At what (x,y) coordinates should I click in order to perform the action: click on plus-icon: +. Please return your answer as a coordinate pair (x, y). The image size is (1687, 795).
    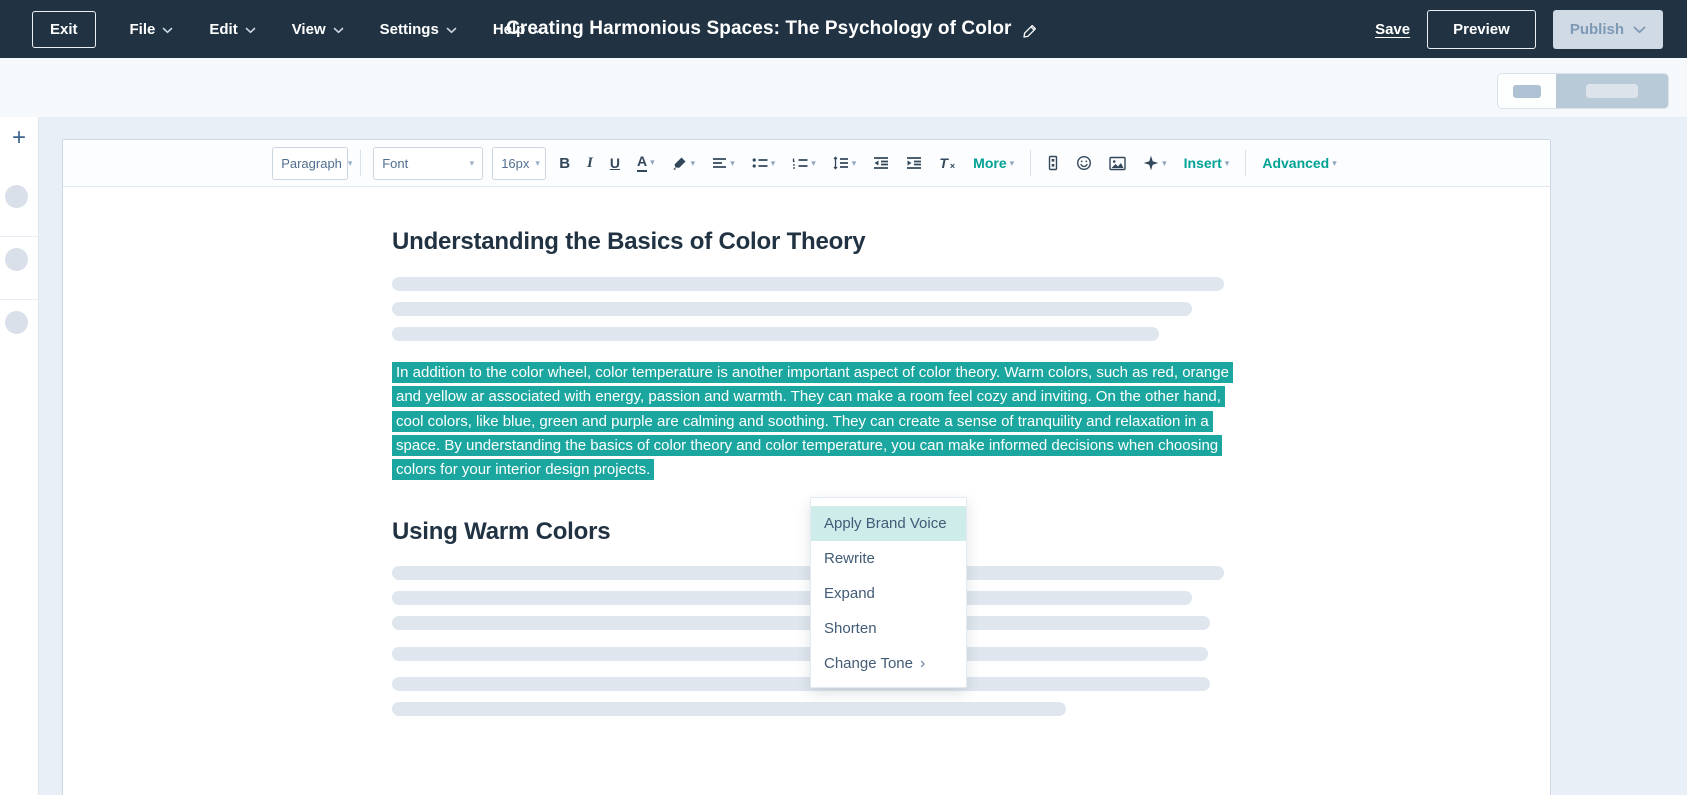
    Looking at the image, I should click on (18, 137).